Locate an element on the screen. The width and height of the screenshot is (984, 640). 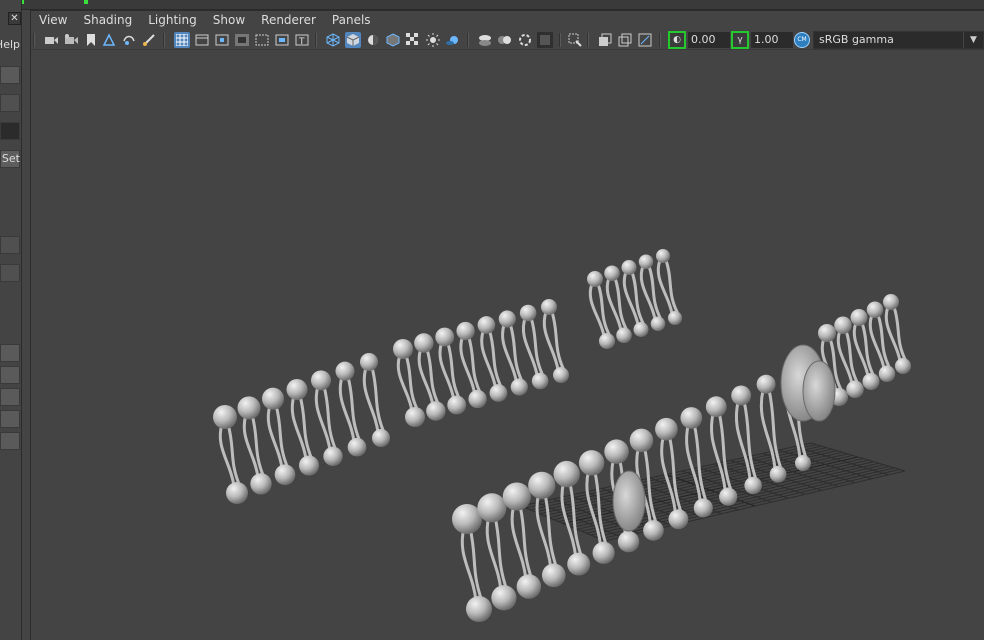
grease-pencil-icon is located at coordinates (149, 40).